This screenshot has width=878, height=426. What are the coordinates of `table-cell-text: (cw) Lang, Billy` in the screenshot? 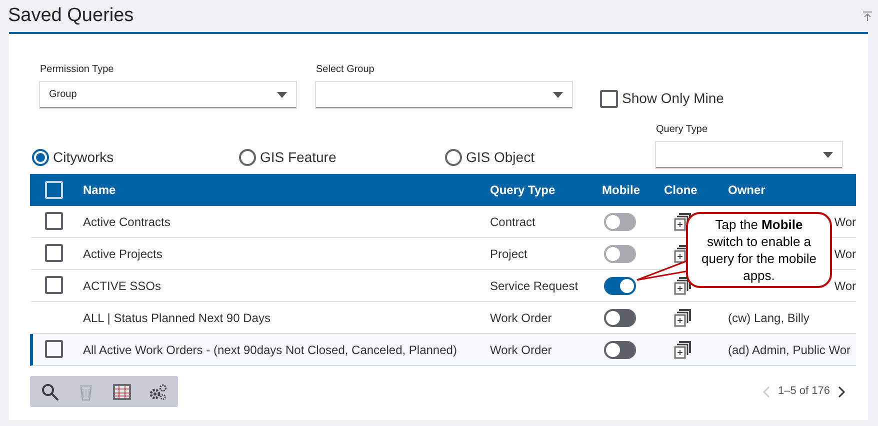 It's located at (769, 318).